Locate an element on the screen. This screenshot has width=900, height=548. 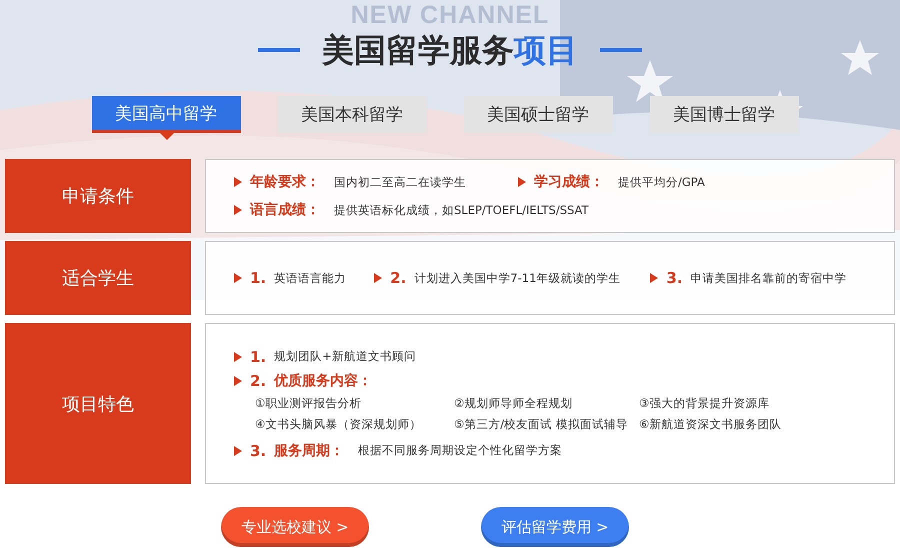
item-heading: 服务周期： is located at coordinates (309, 451).